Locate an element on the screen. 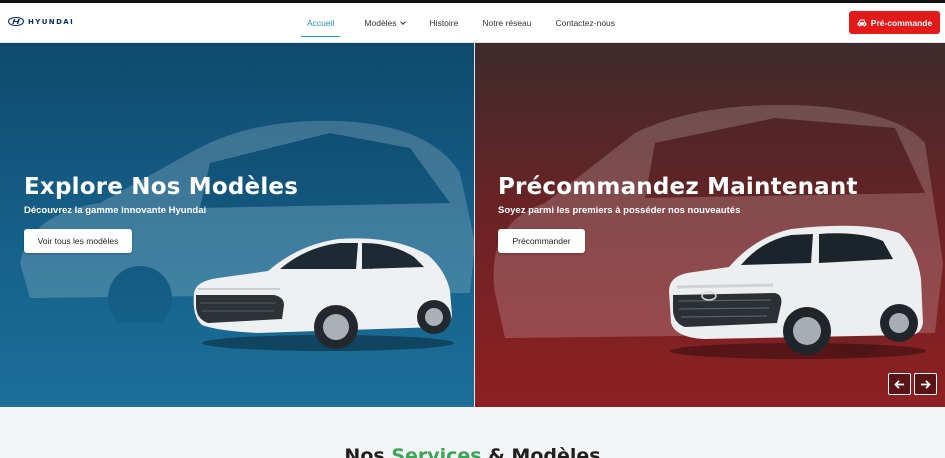  nav-accueil: Accueil is located at coordinates (320, 24).